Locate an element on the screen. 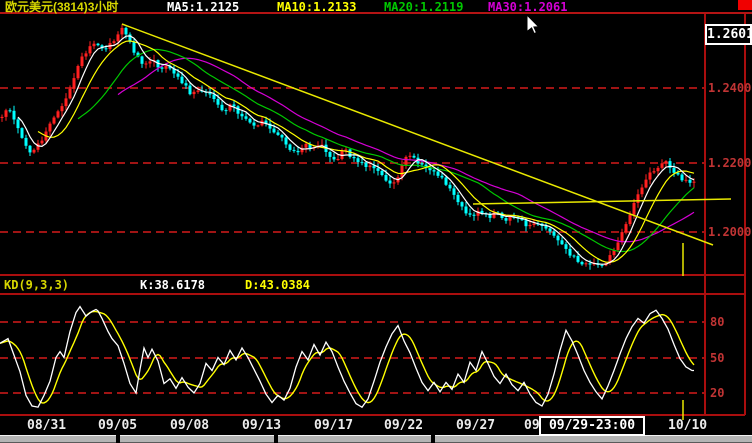  ma30-label: MA30:1.2061 is located at coordinates (528, 7).